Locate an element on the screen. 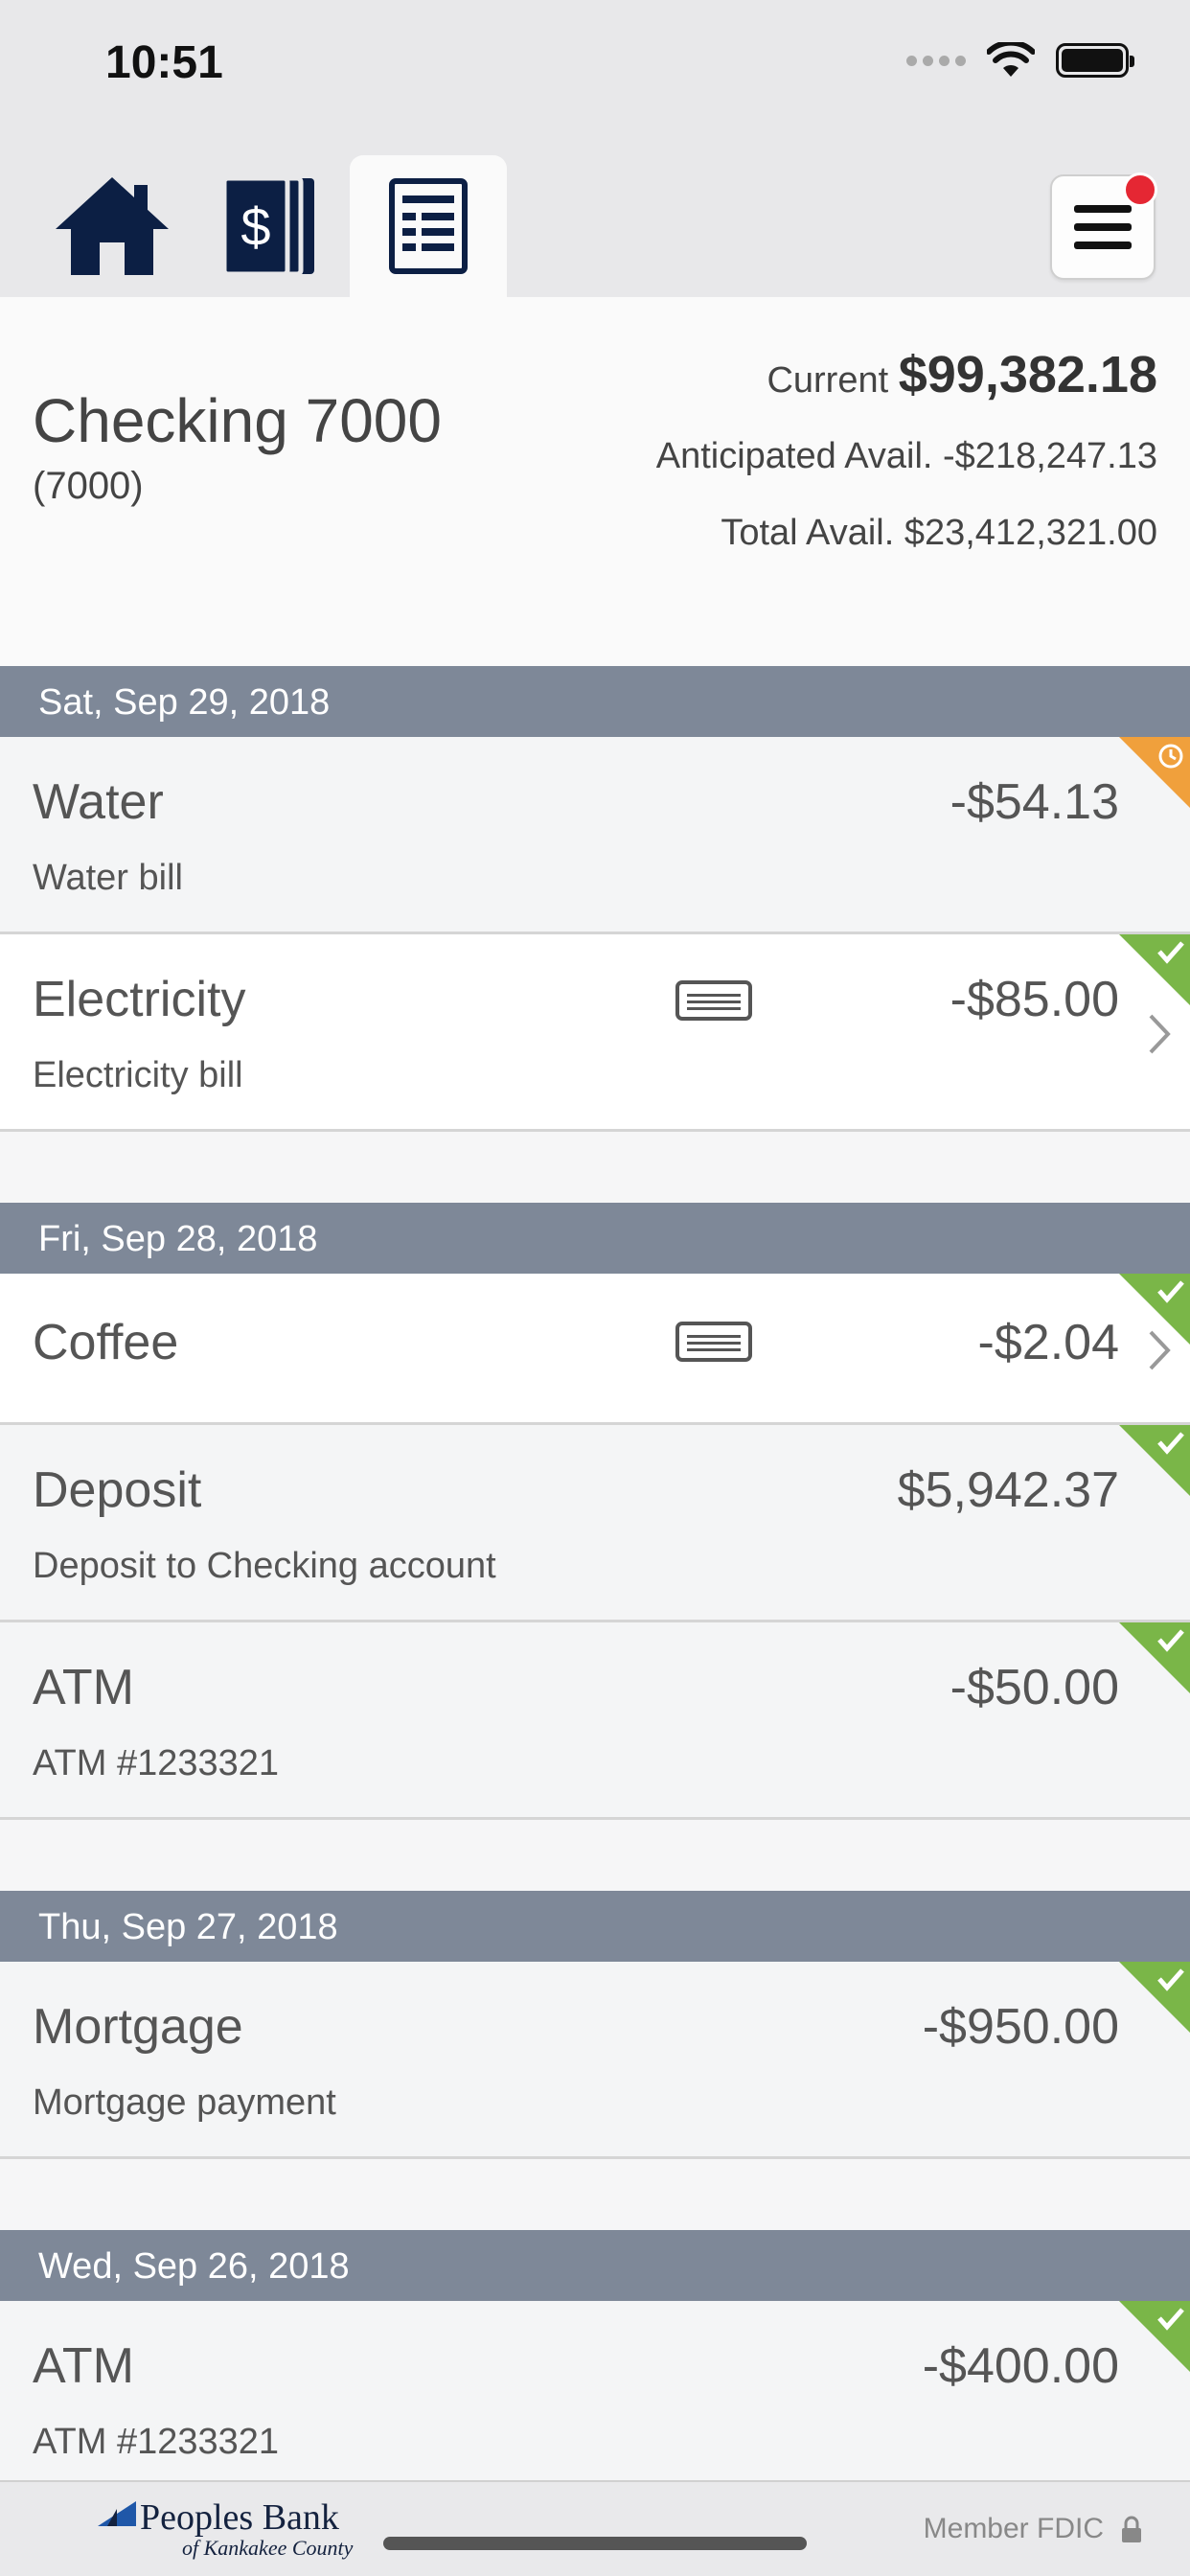 The width and height of the screenshot is (1190, 2576). hamburger-menu-icon is located at coordinates (1103, 227).